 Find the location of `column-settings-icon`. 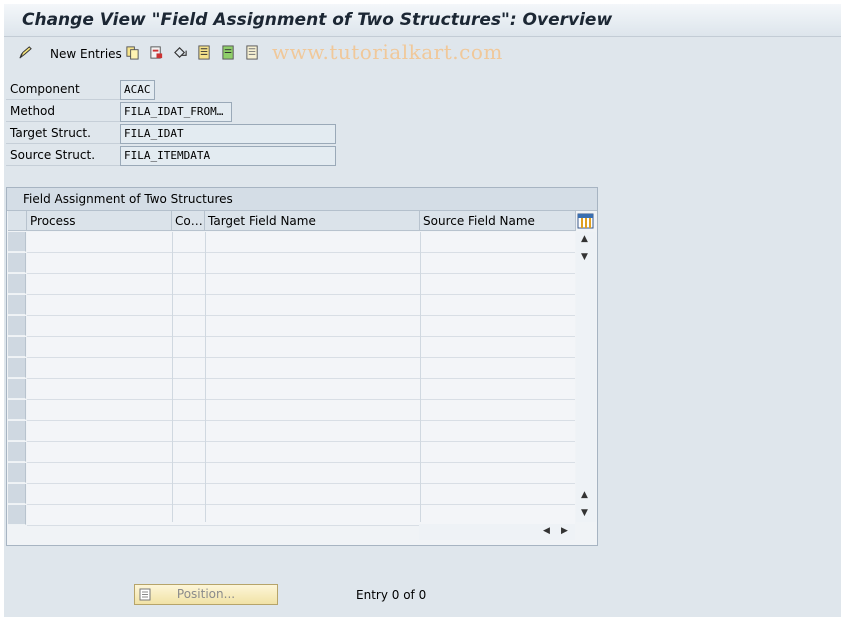

column-settings-icon is located at coordinates (585, 221).